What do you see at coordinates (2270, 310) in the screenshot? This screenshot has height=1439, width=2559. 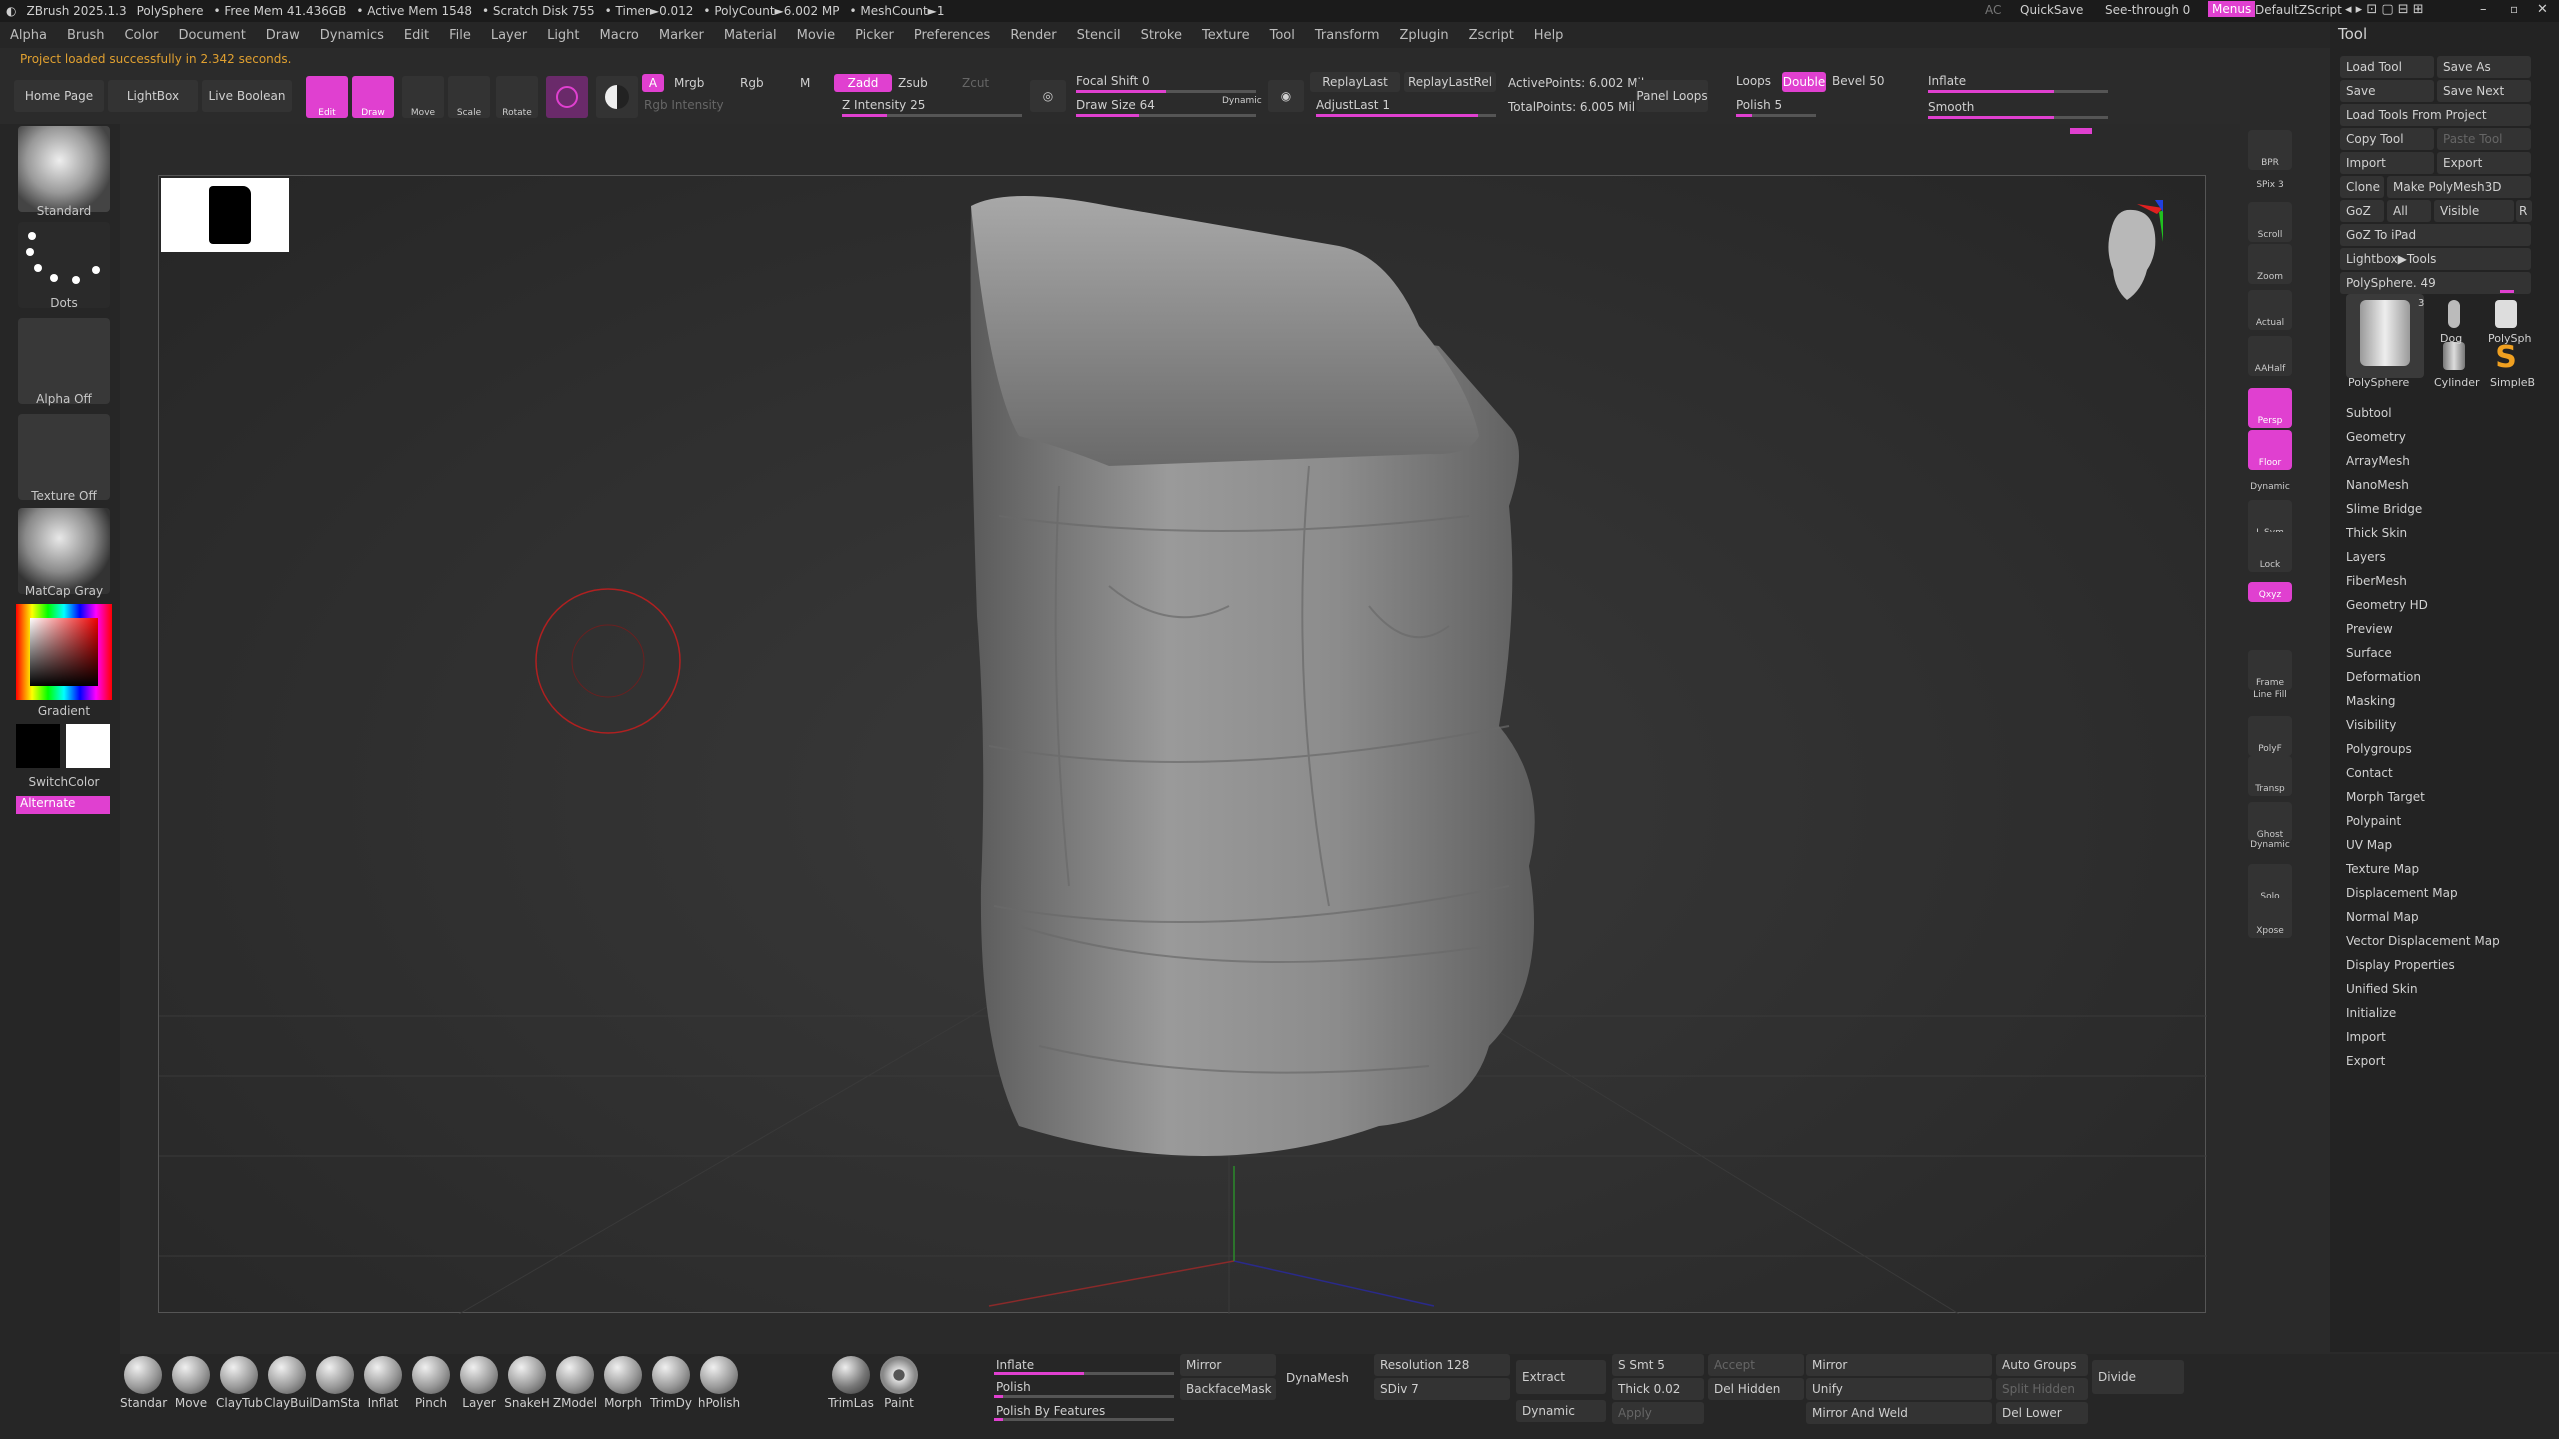 I see `rstrip-actual: Actual` at bounding box center [2270, 310].